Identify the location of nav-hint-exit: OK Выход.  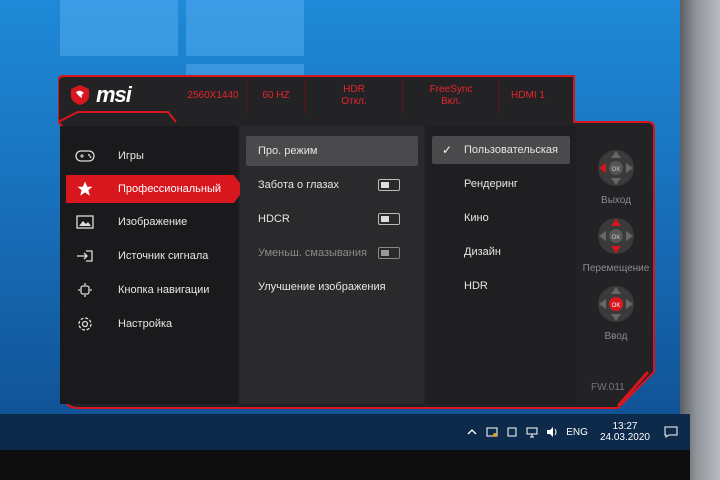
(616, 177).